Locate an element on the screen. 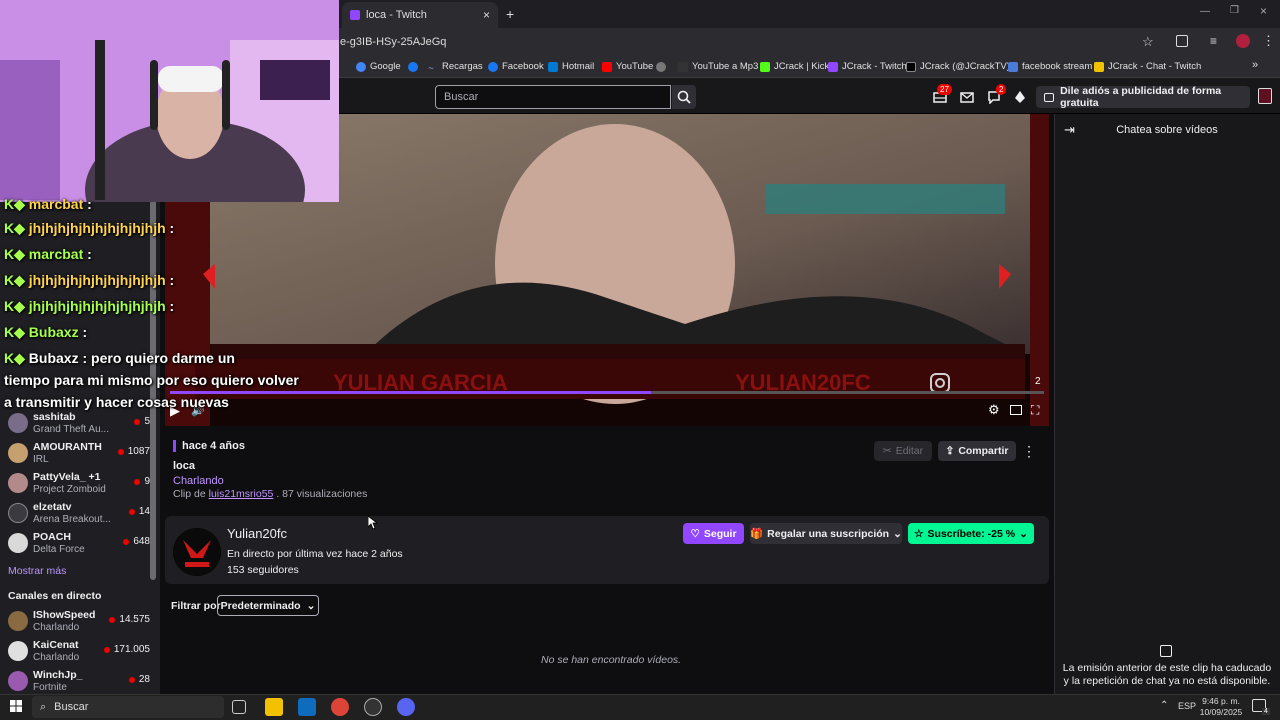  bookmark-google: Google is located at coordinates (378, 67).